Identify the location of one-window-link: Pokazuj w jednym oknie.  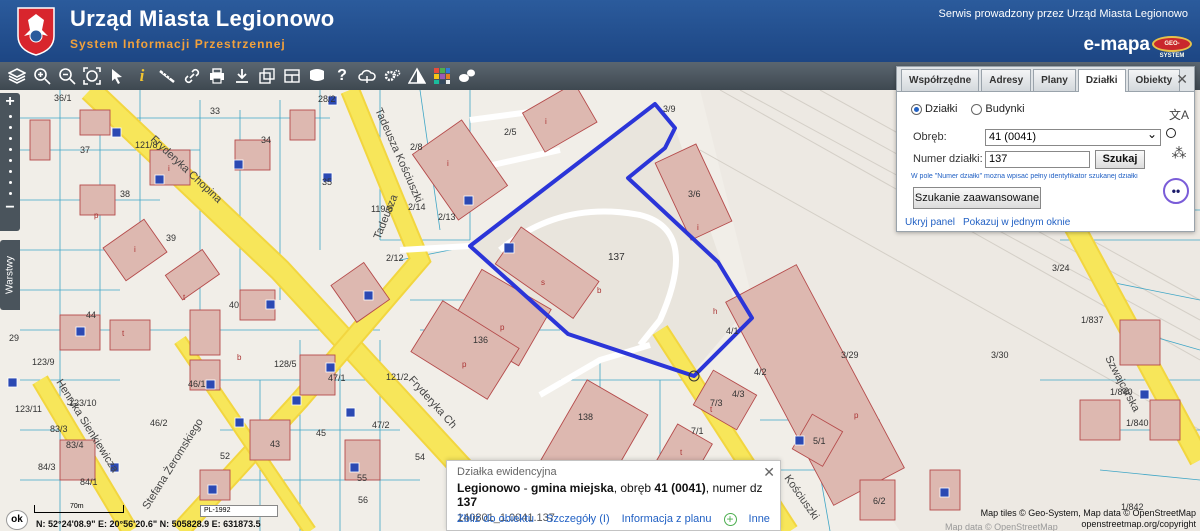
(1016, 222).